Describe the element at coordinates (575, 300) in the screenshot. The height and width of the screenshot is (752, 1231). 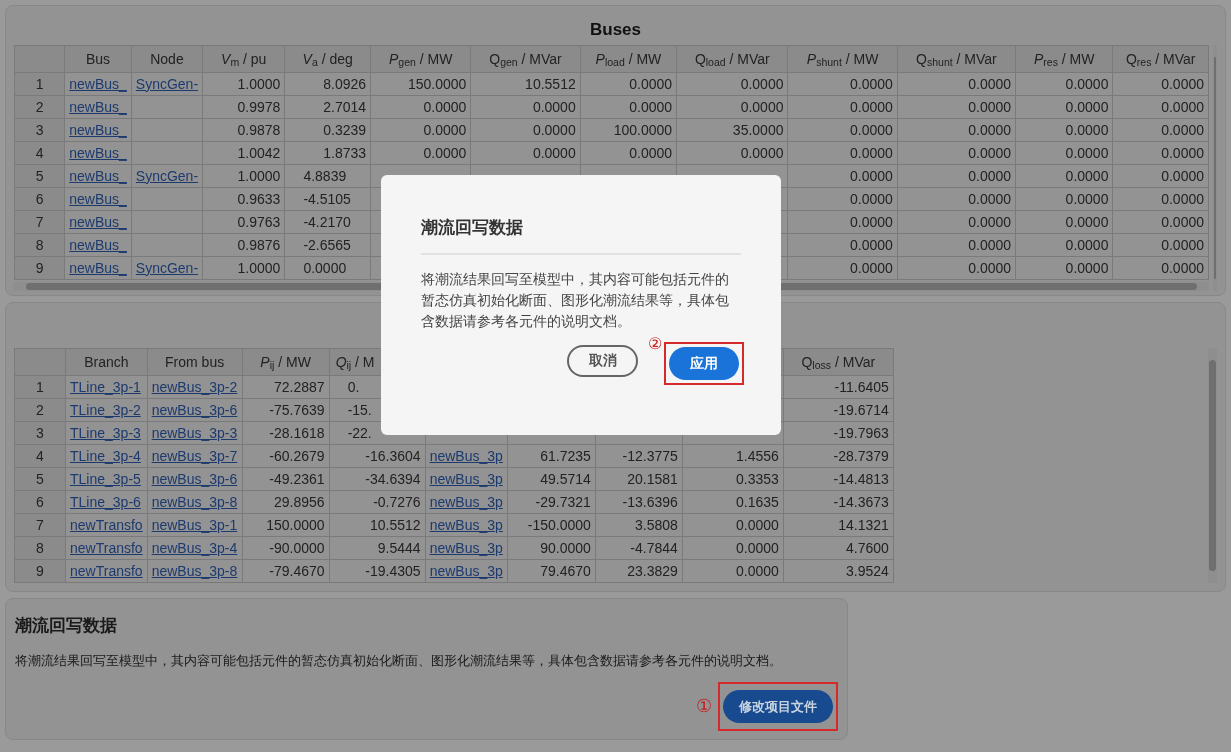
I see `dialog-text: 将潮流结果回写至模型中，其内容可能包括元件的暂态仿真初始化断面、图形化潮流结果等，具体包含数据请参考各元件的说明文档。` at that location.